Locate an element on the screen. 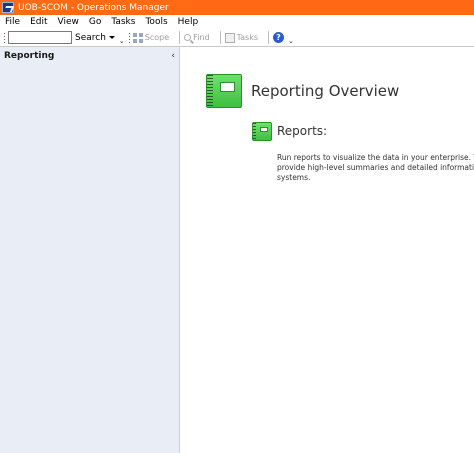 This screenshot has height=453, width=474. find-button: Find is located at coordinates (197, 37).